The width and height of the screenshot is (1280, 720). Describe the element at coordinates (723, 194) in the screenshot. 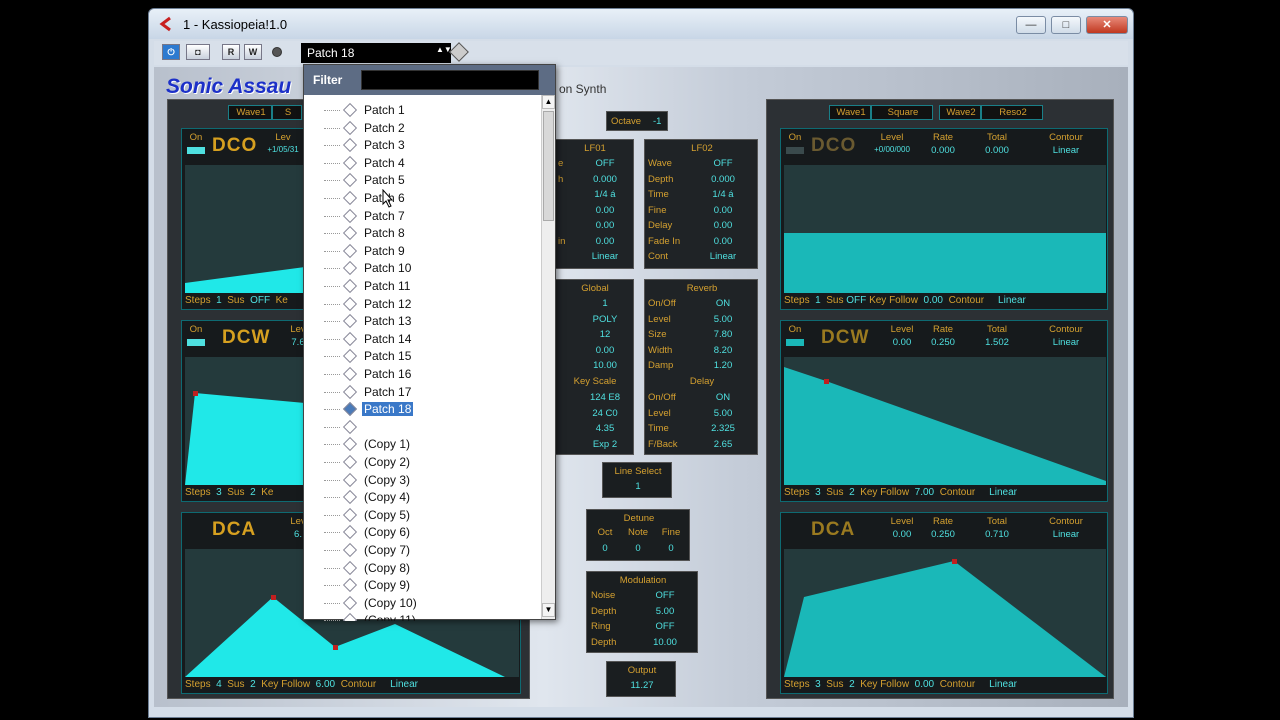

I see `lfo2-row-value: 1/4 á` at that location.